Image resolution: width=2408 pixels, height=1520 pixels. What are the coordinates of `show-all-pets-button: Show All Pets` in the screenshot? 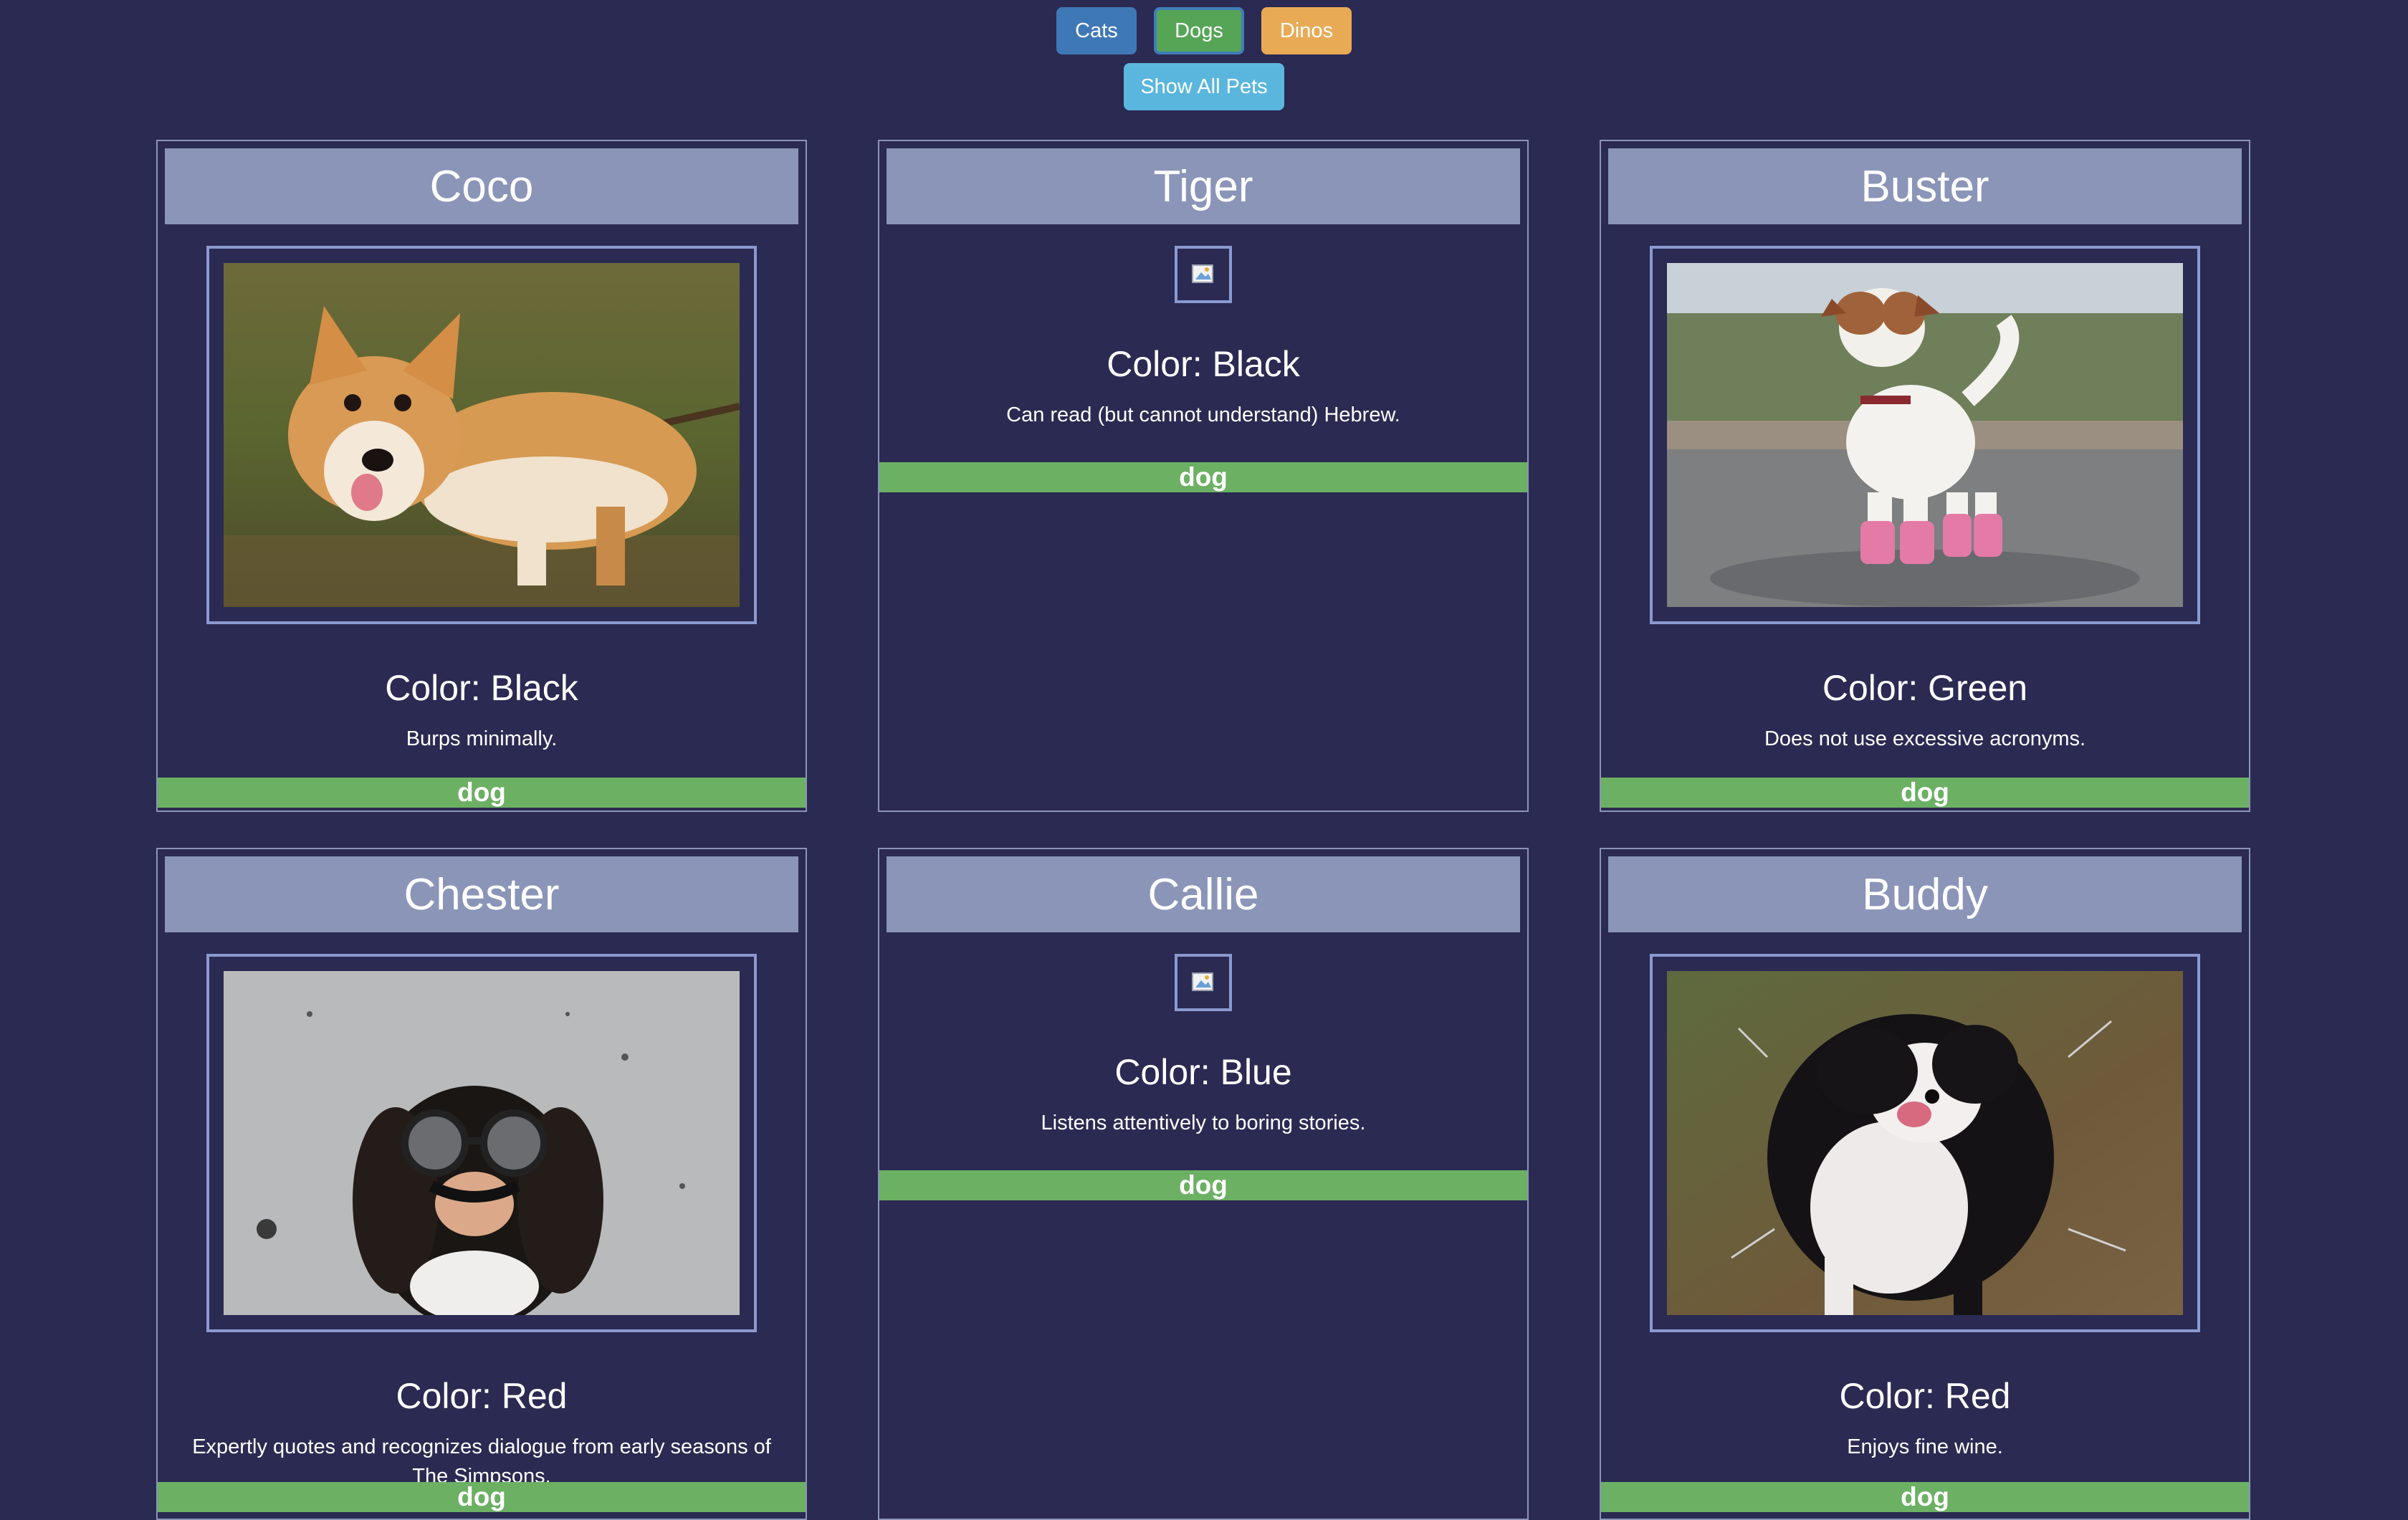 It's located at (1204, 86).